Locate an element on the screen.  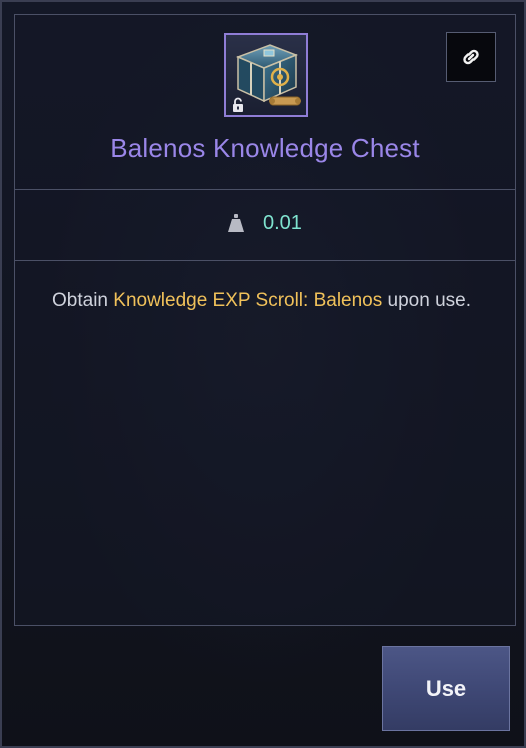
padlock-icon is located at coordinates (238, 104).